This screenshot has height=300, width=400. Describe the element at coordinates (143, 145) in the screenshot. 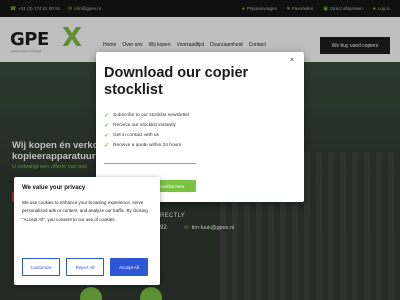

I see `list-item: ✓ Receive a quote within 24 hours` at that location.